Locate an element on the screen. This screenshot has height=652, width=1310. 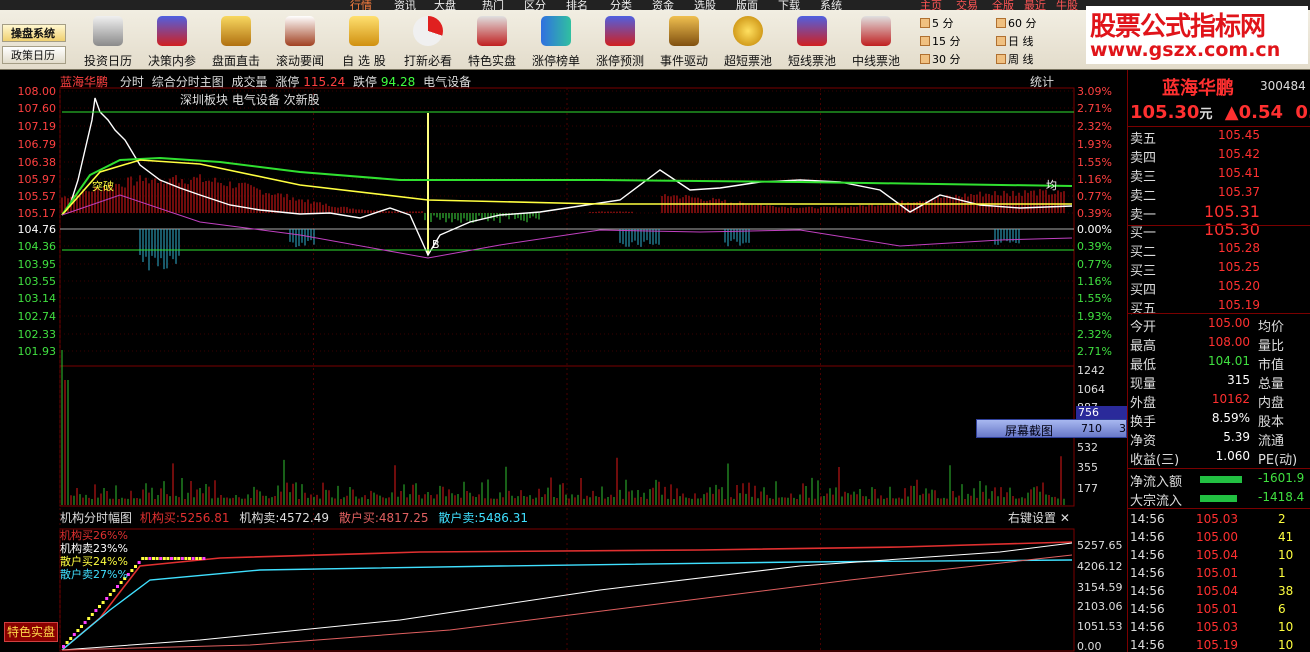
menu-item: 排名 is located at coordinates (577, 5).